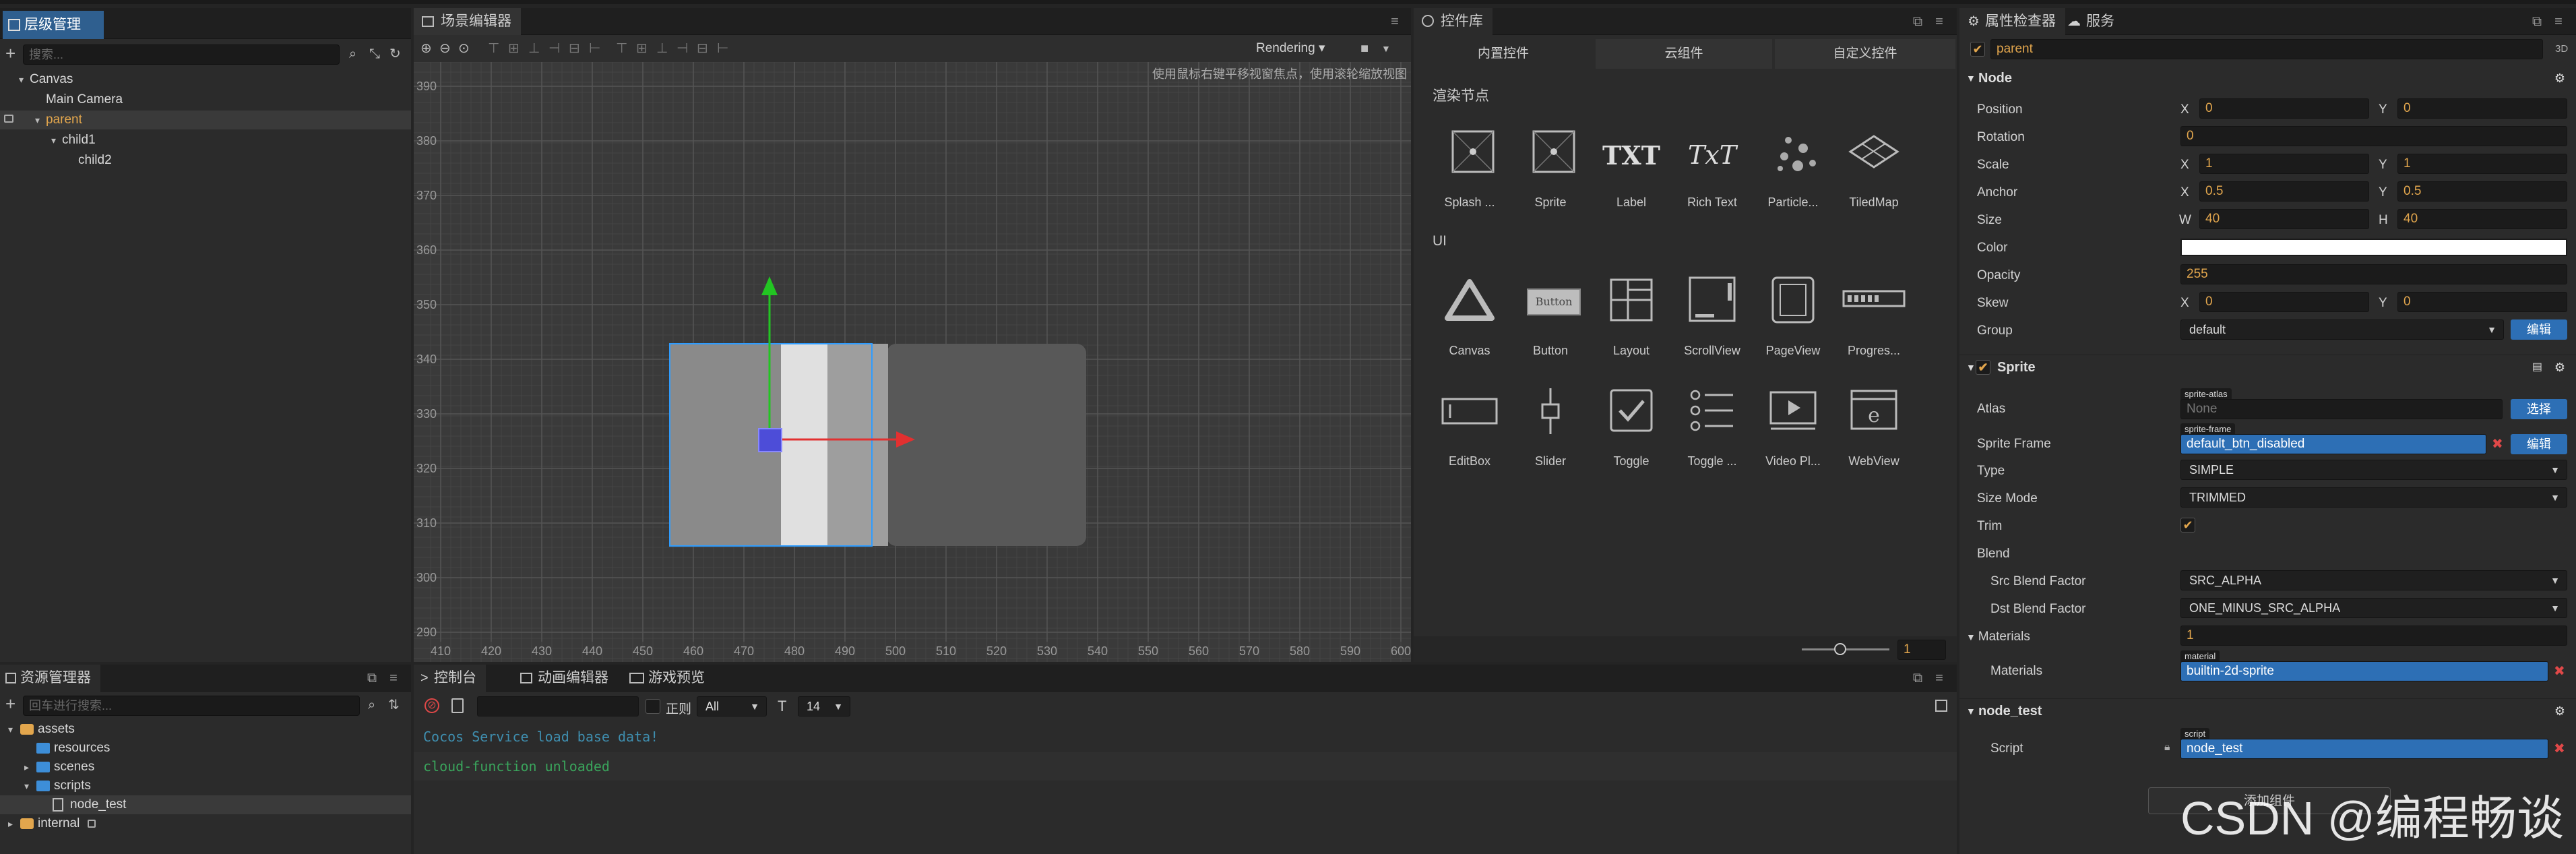  Describe the element at coordinates (2187, 525) in the screenshot. I see `trim-checkbox: ✔` at that location.